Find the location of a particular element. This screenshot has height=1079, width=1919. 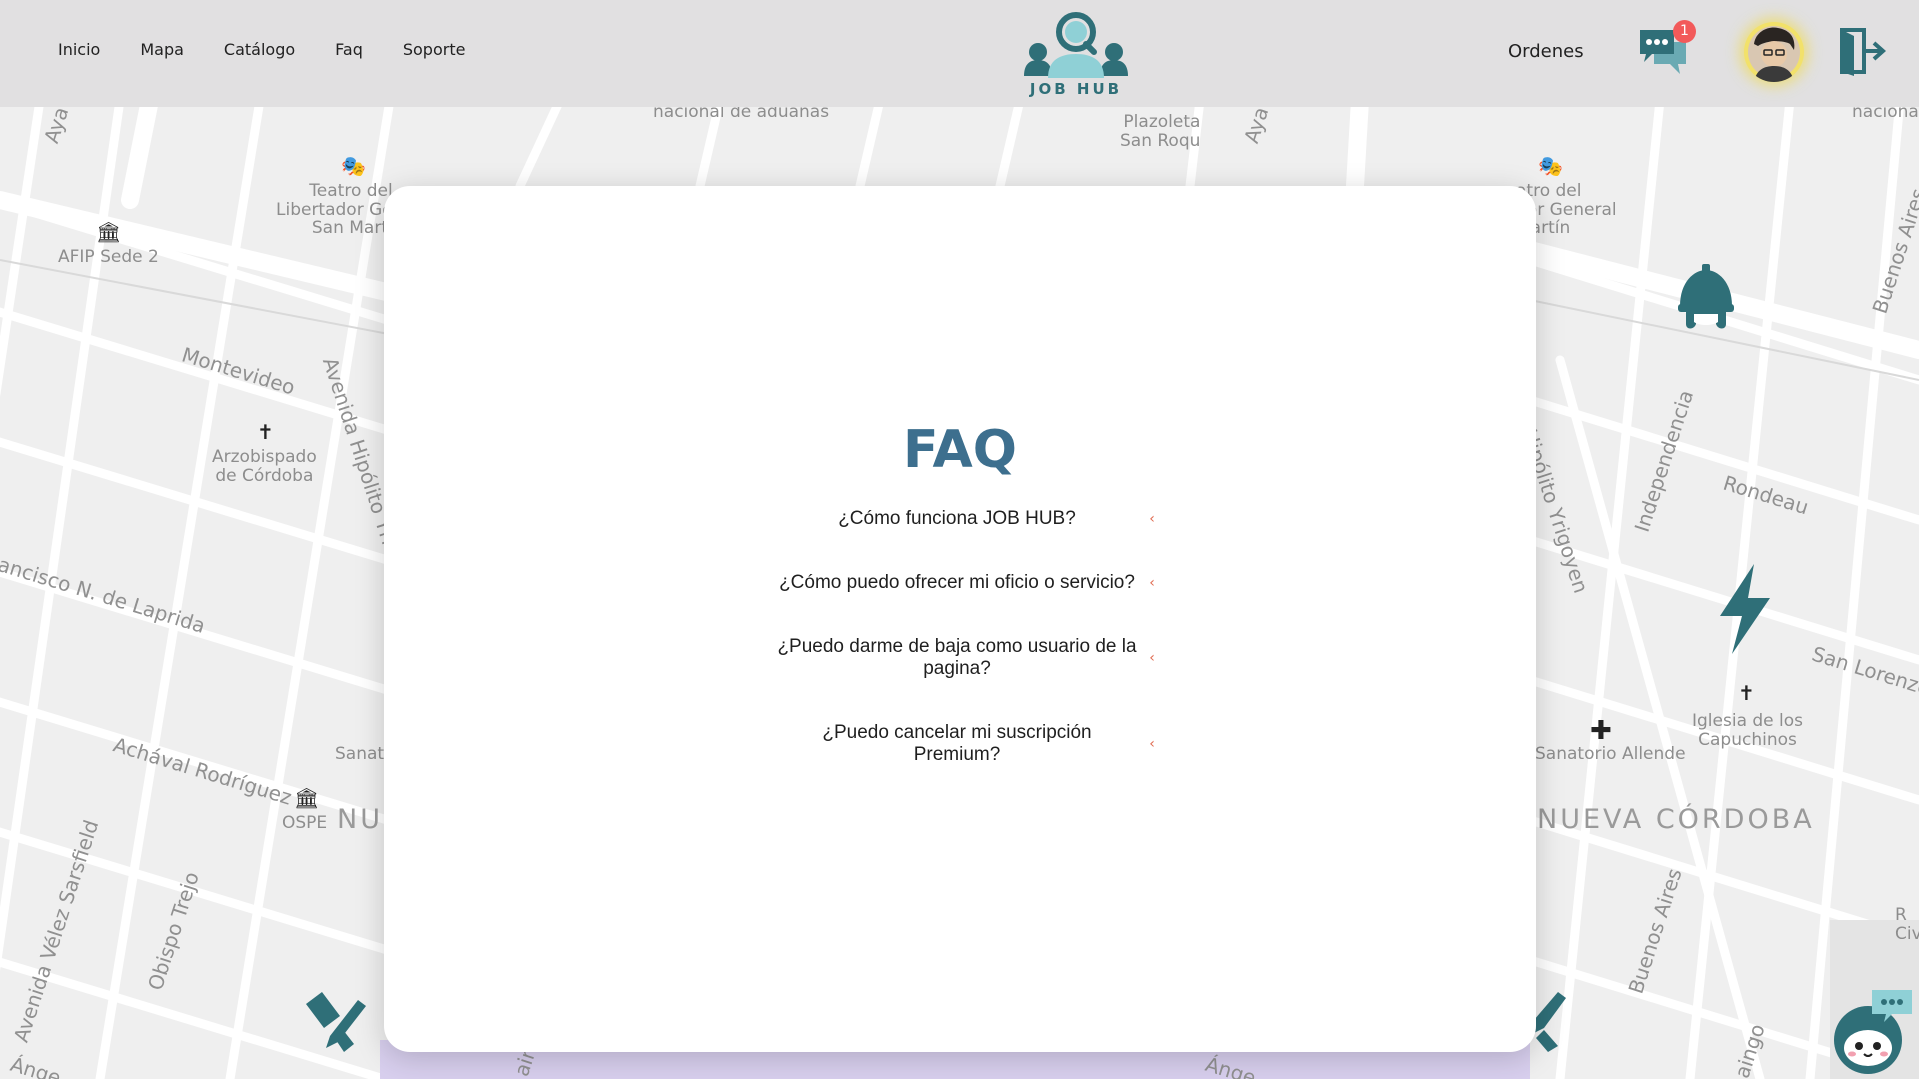

orders-link: Ordenes is located at coordinates (1546, 51).